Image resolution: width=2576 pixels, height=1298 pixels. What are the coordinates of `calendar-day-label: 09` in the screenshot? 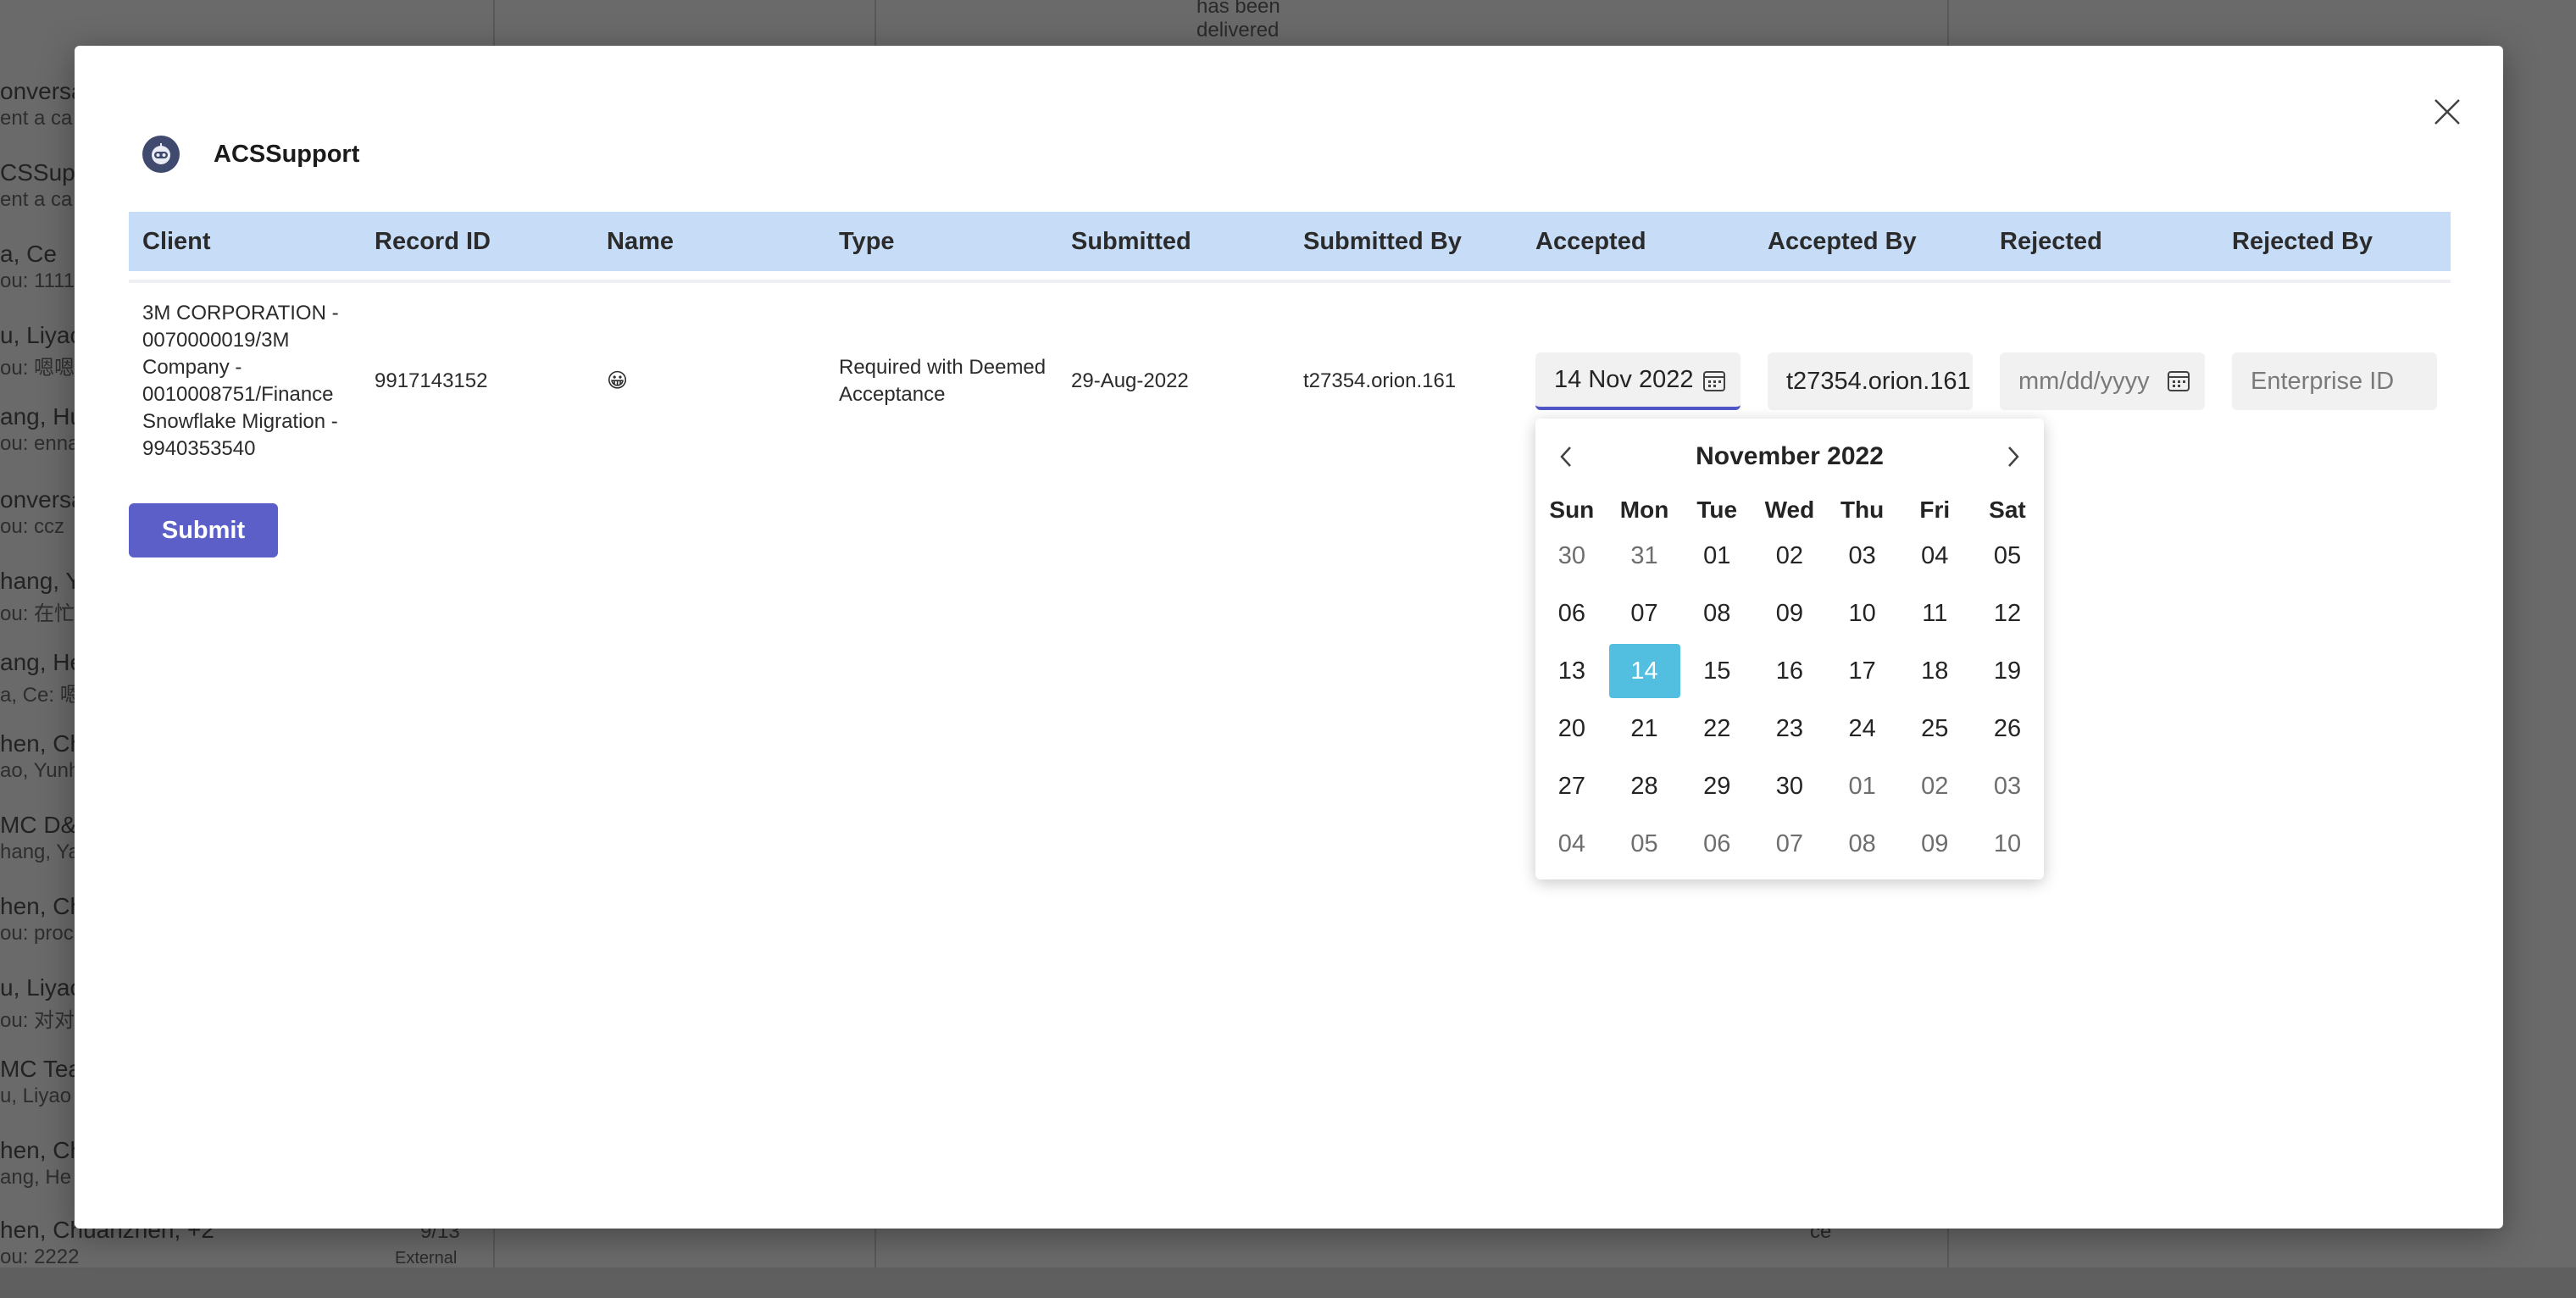 It's located at (1935, 843).